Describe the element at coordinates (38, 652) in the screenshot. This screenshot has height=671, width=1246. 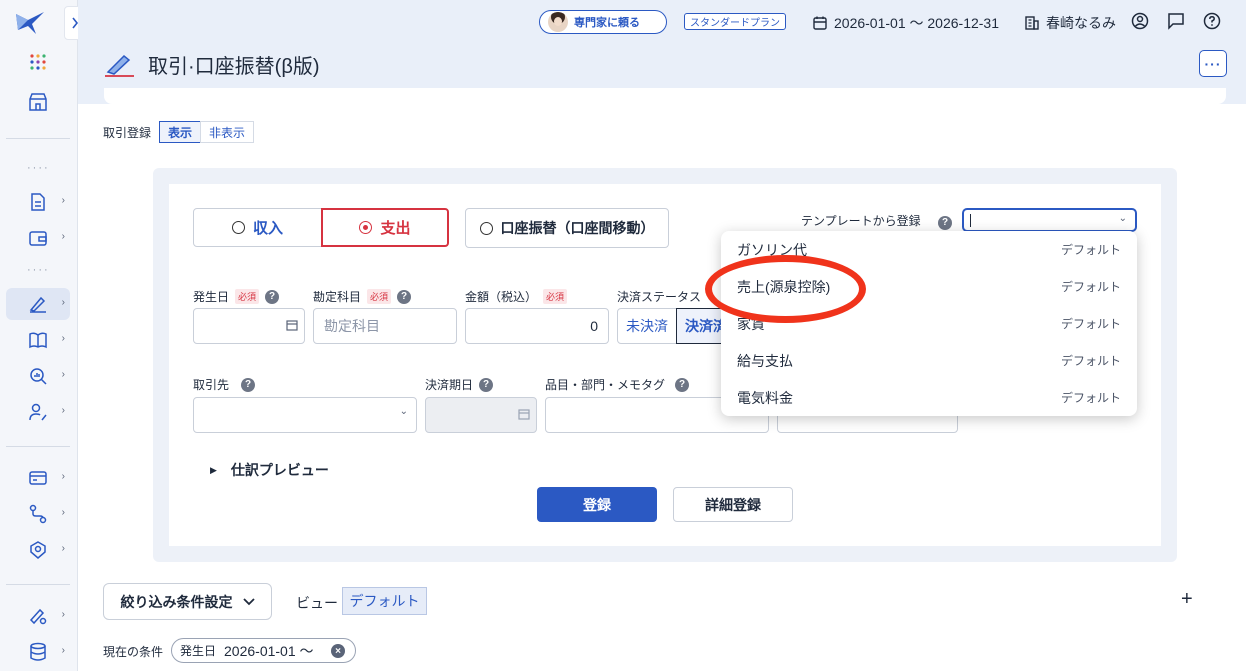
I see `sidebar-item-data: ›` at that location.